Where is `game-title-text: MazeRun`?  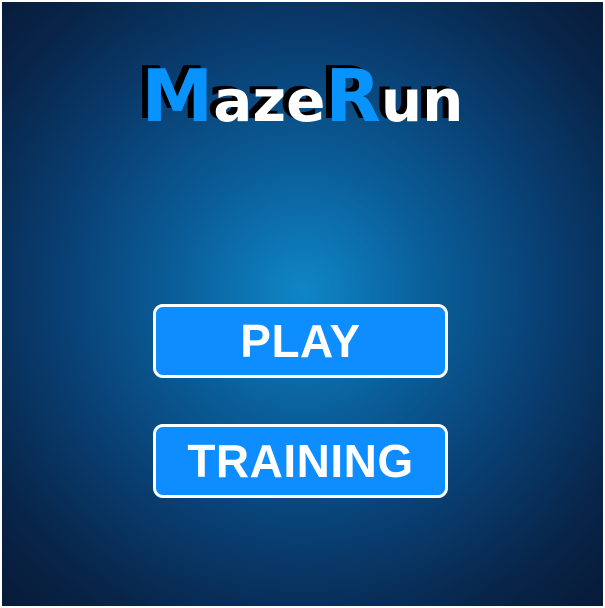 game-title-text: MazeRun is located at coordinates (303, 96).